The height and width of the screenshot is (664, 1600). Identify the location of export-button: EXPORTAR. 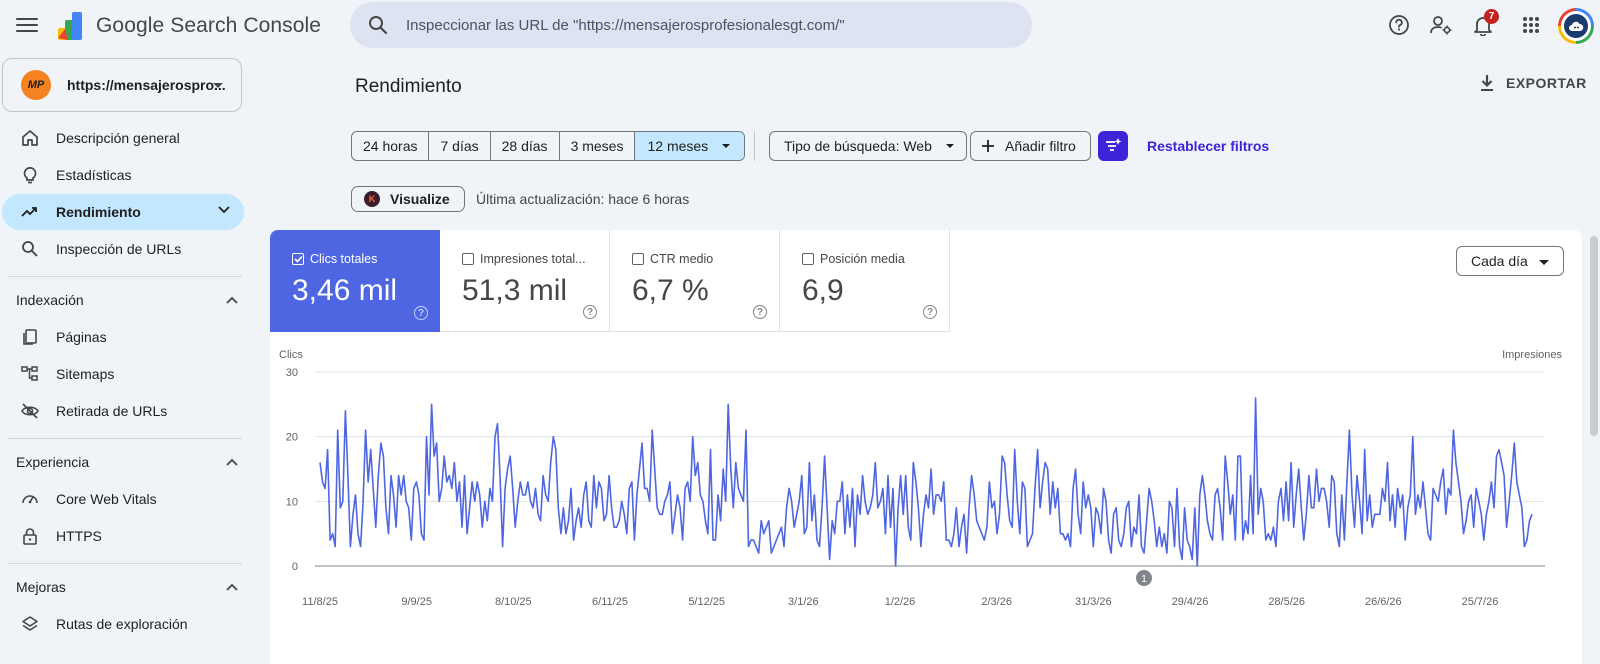
(1533, 83).